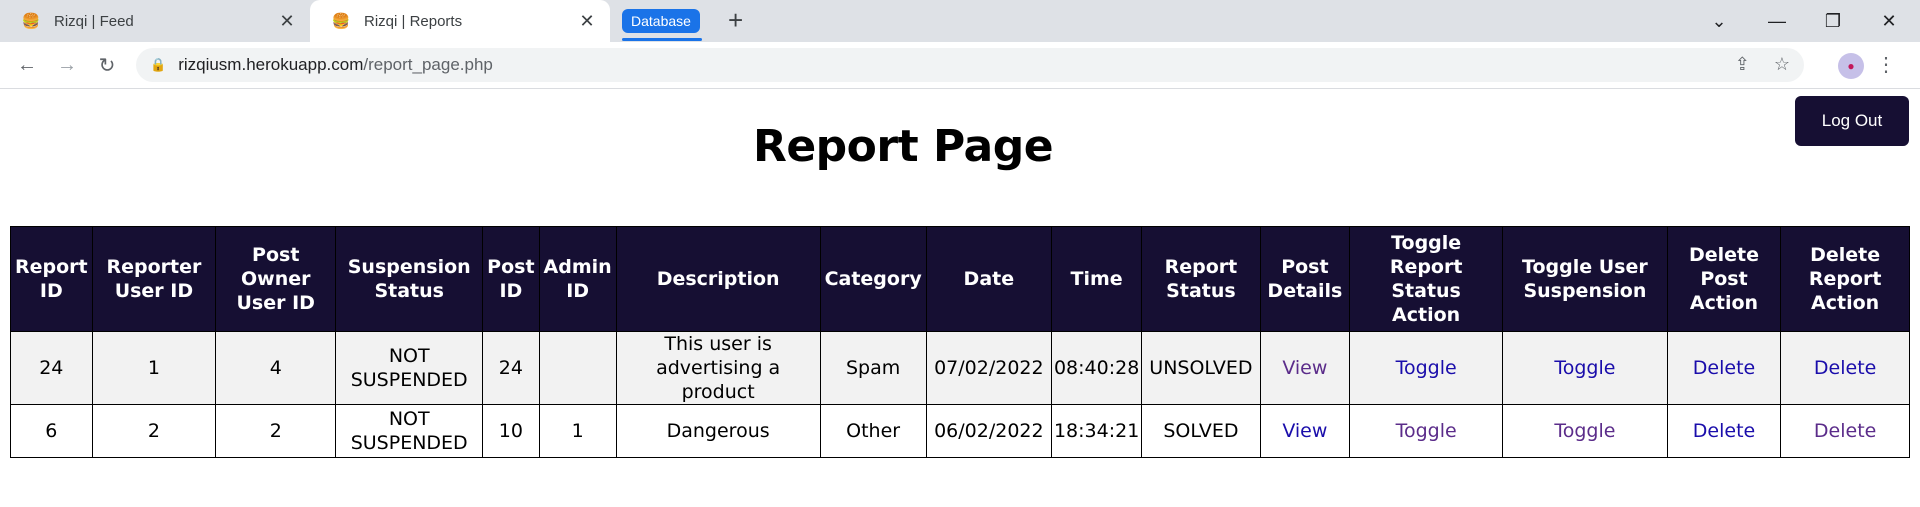  Describe the element at coordinates (413, 21) in the screenshot. I see `tab-title: Rizqi | Reports` at that location.